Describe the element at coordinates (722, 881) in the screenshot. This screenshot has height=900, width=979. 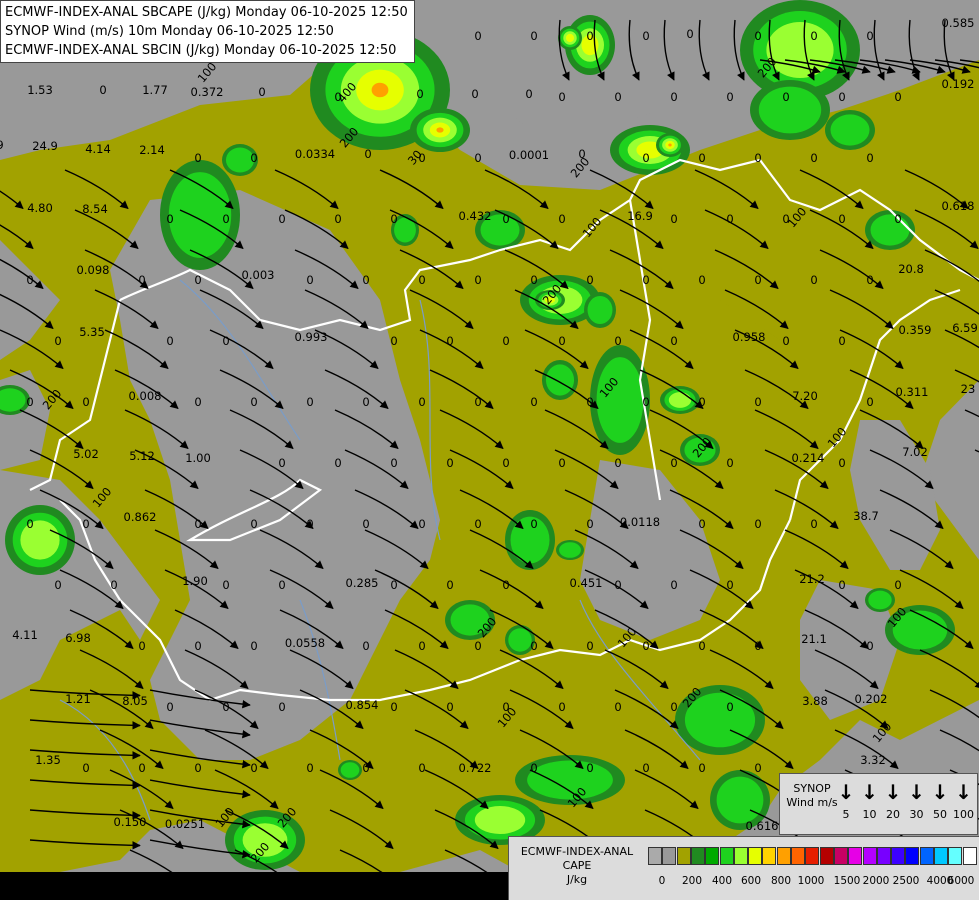
I see `cape-tick-label: 400` at that location.